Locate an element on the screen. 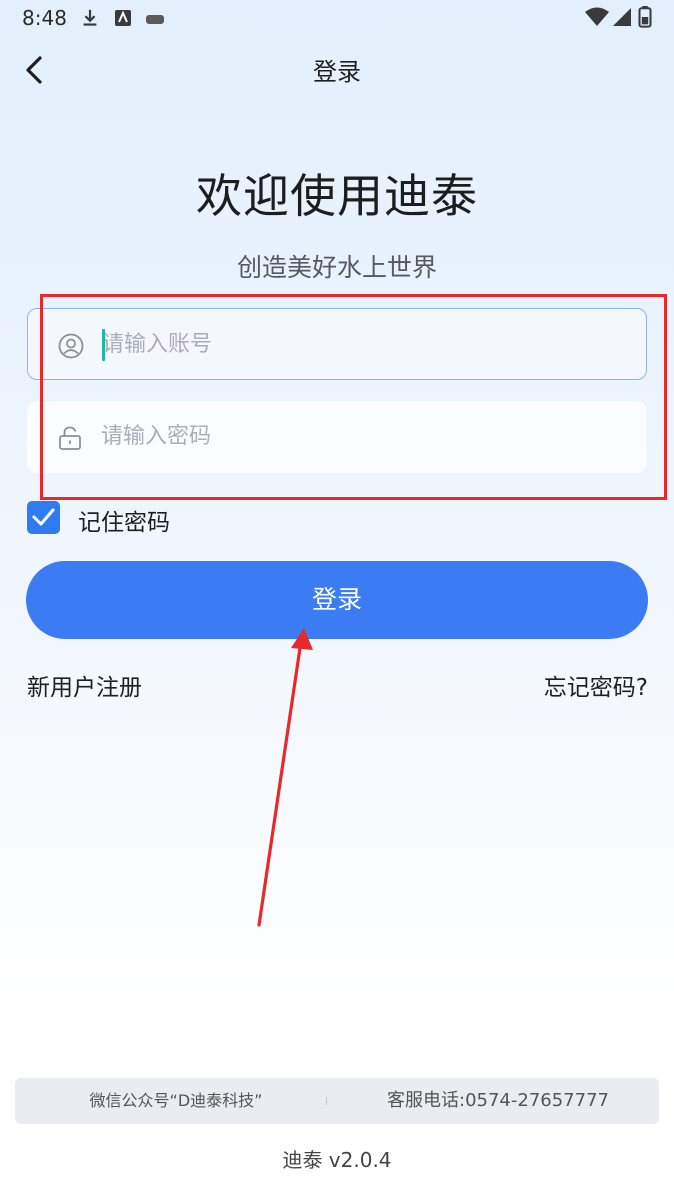 The height and width of the screenshot is (1200, 674). account-field is located at coordinates (337, 344).